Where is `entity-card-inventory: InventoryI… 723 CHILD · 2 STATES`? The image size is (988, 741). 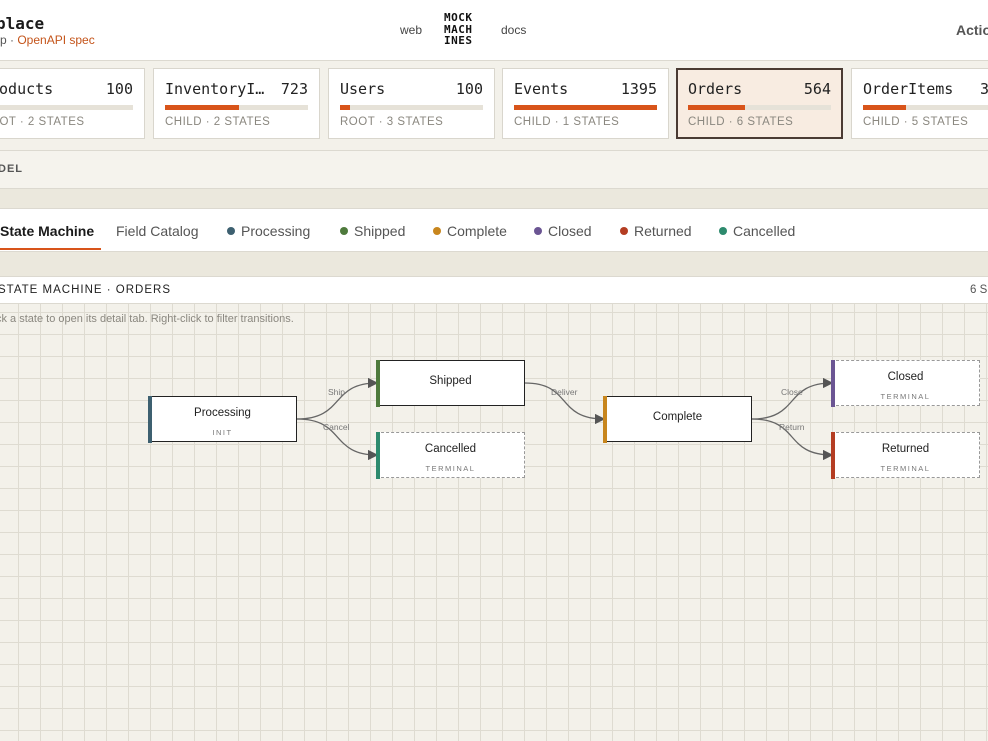
entity-card-inventory: InventoryI… 723 CHILD · 2 STATES is located at coordinates (236, 103).